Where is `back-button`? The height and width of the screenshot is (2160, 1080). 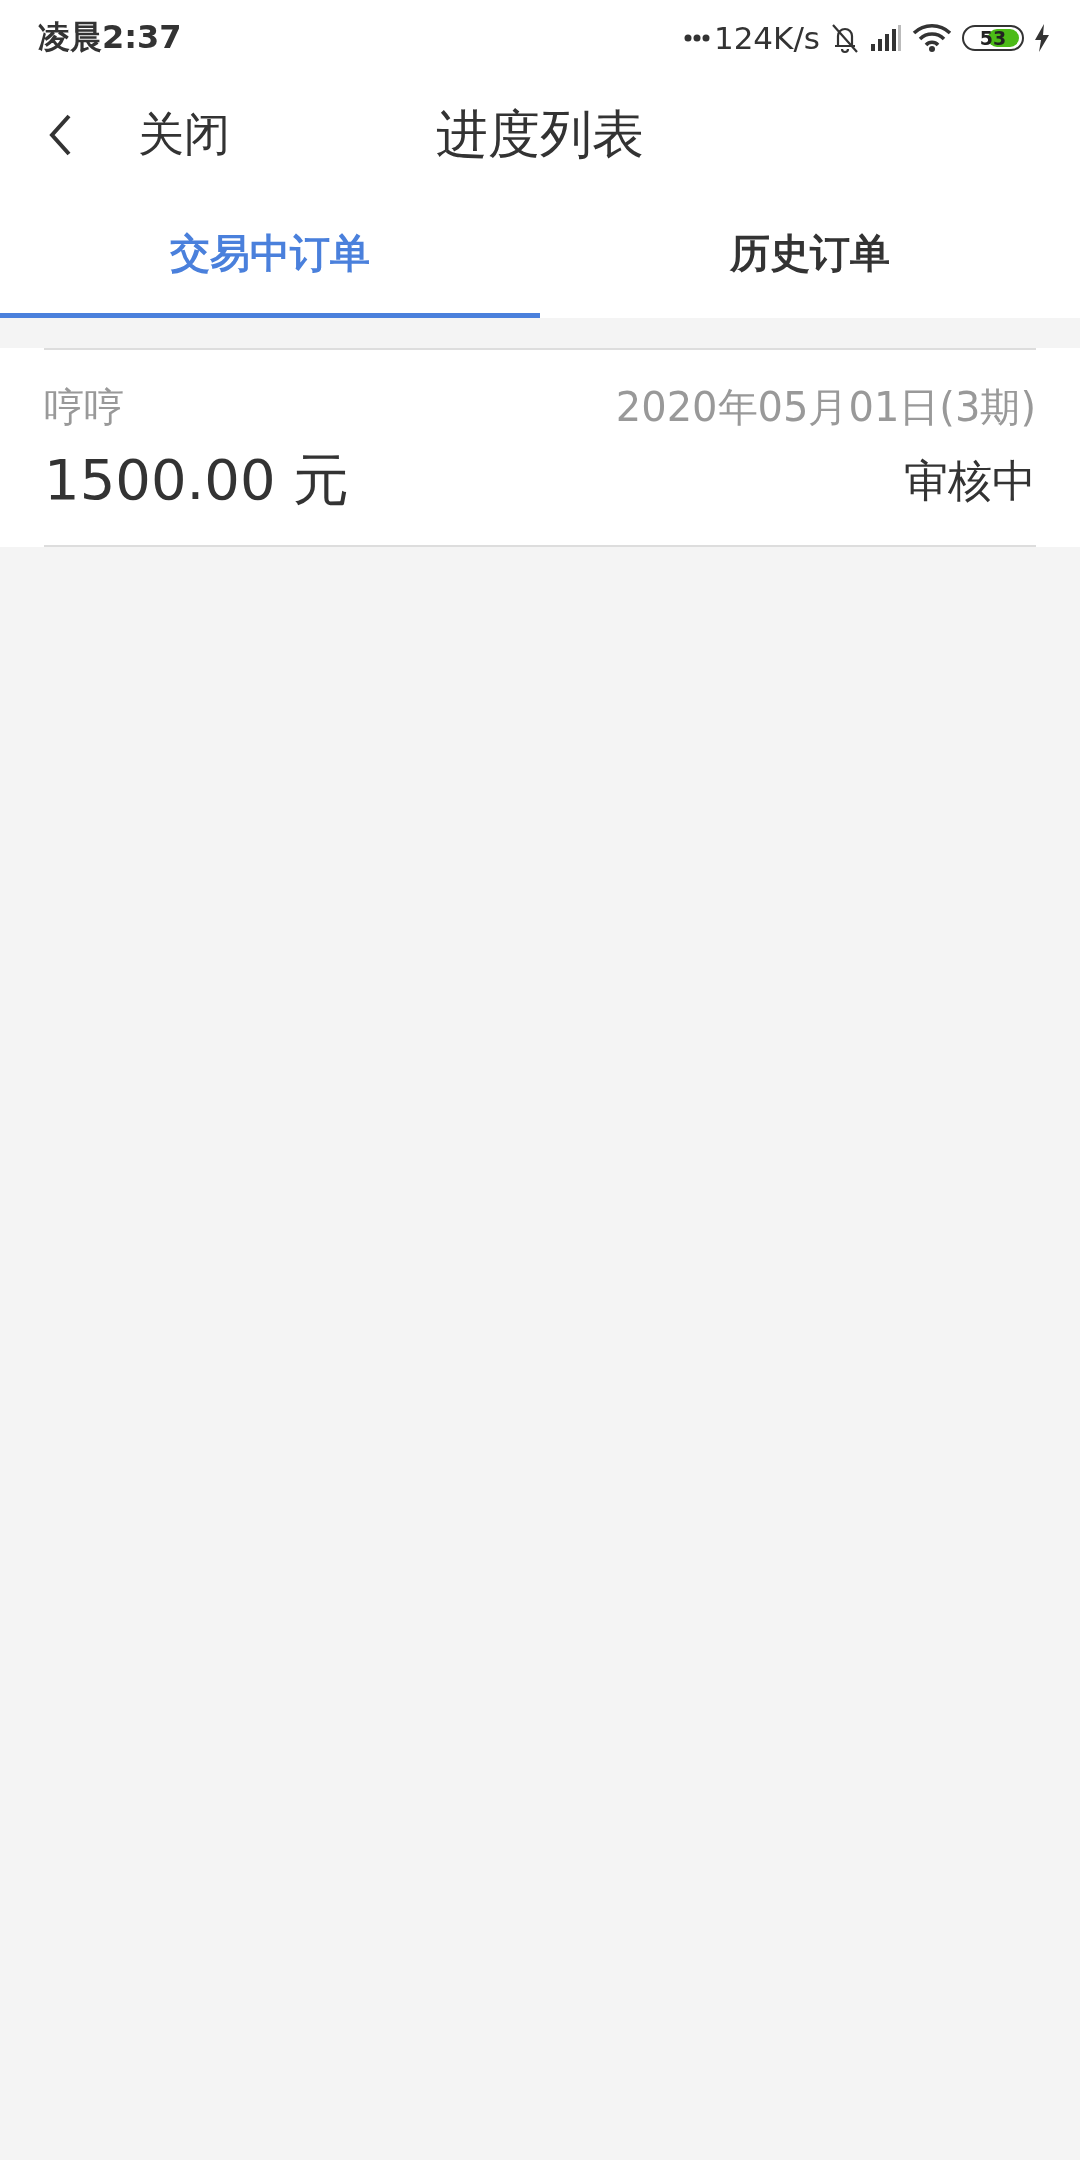
back-button is located at coordinates (60, 135).